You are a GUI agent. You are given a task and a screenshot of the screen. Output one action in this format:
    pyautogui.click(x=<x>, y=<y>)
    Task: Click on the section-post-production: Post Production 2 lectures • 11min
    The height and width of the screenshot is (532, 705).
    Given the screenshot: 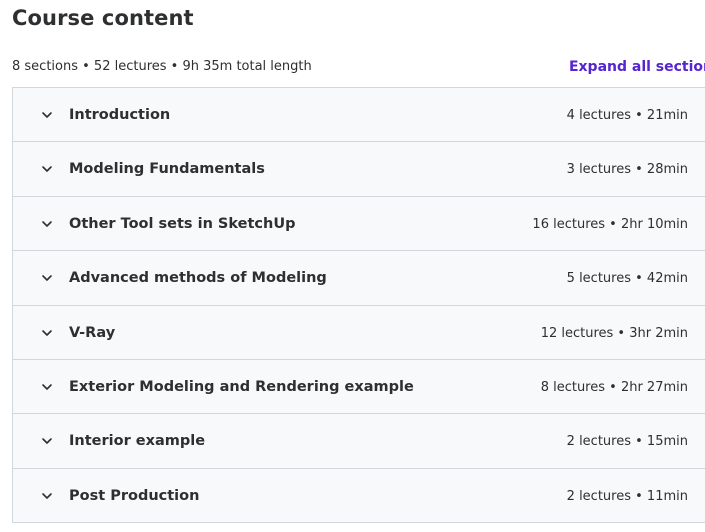 What is the action you would take?
    pyautogui.click(x=359, y=496)
    